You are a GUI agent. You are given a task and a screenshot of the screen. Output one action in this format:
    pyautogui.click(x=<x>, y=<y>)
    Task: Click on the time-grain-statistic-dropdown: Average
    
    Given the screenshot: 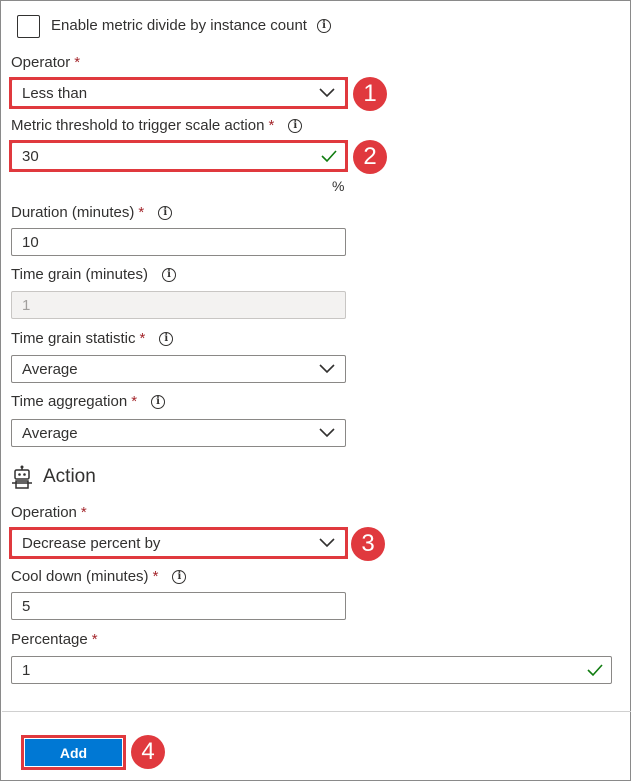 What is the action you would take?
    pyautogui.click(x=178, y=369)
    